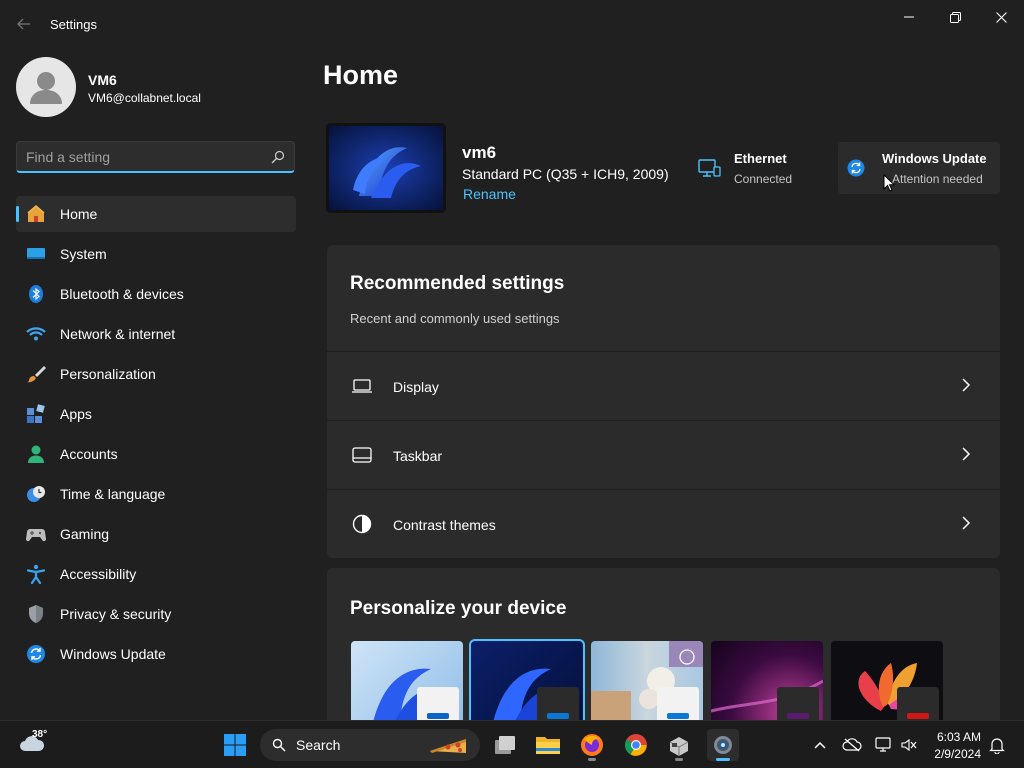 The width and height of the screenshot is (1024, 768). What do you see at coordinates (156, 254) in the screenshot?
I see `sidebar-item-system: System` at bounding box center [156, 254].